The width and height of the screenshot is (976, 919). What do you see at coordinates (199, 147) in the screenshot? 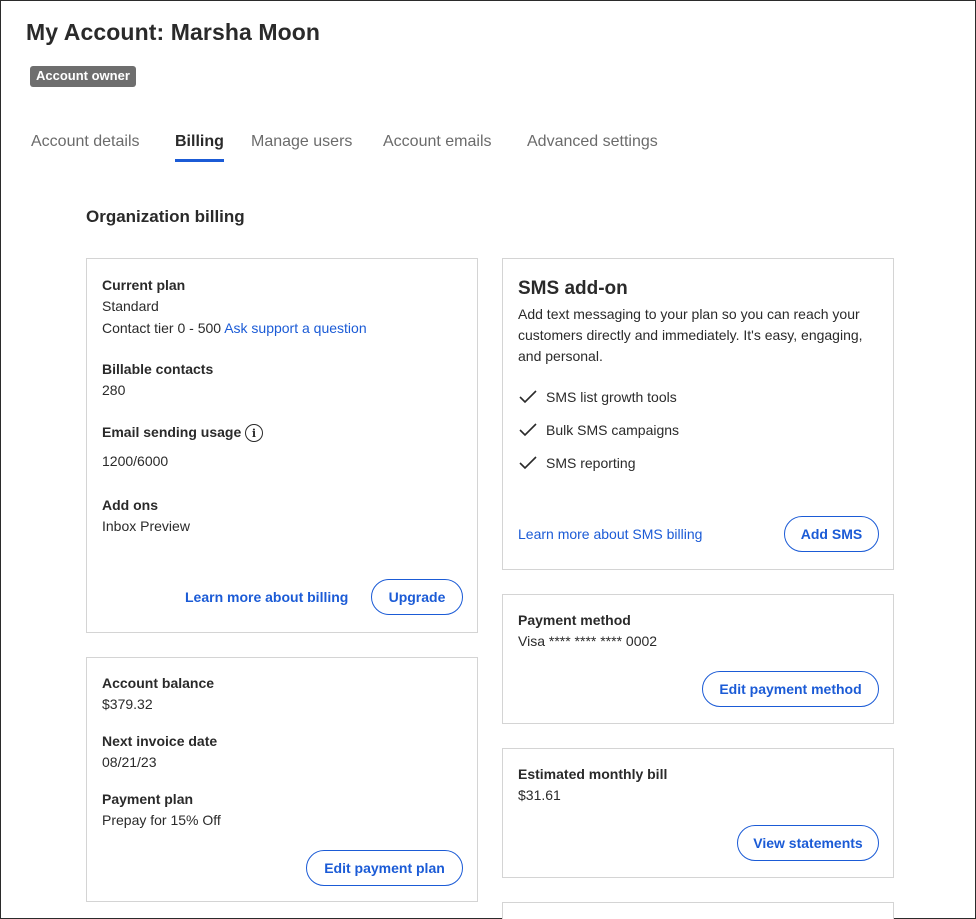
I see `tab-billing: Billing` at bounding box center [199, 147].